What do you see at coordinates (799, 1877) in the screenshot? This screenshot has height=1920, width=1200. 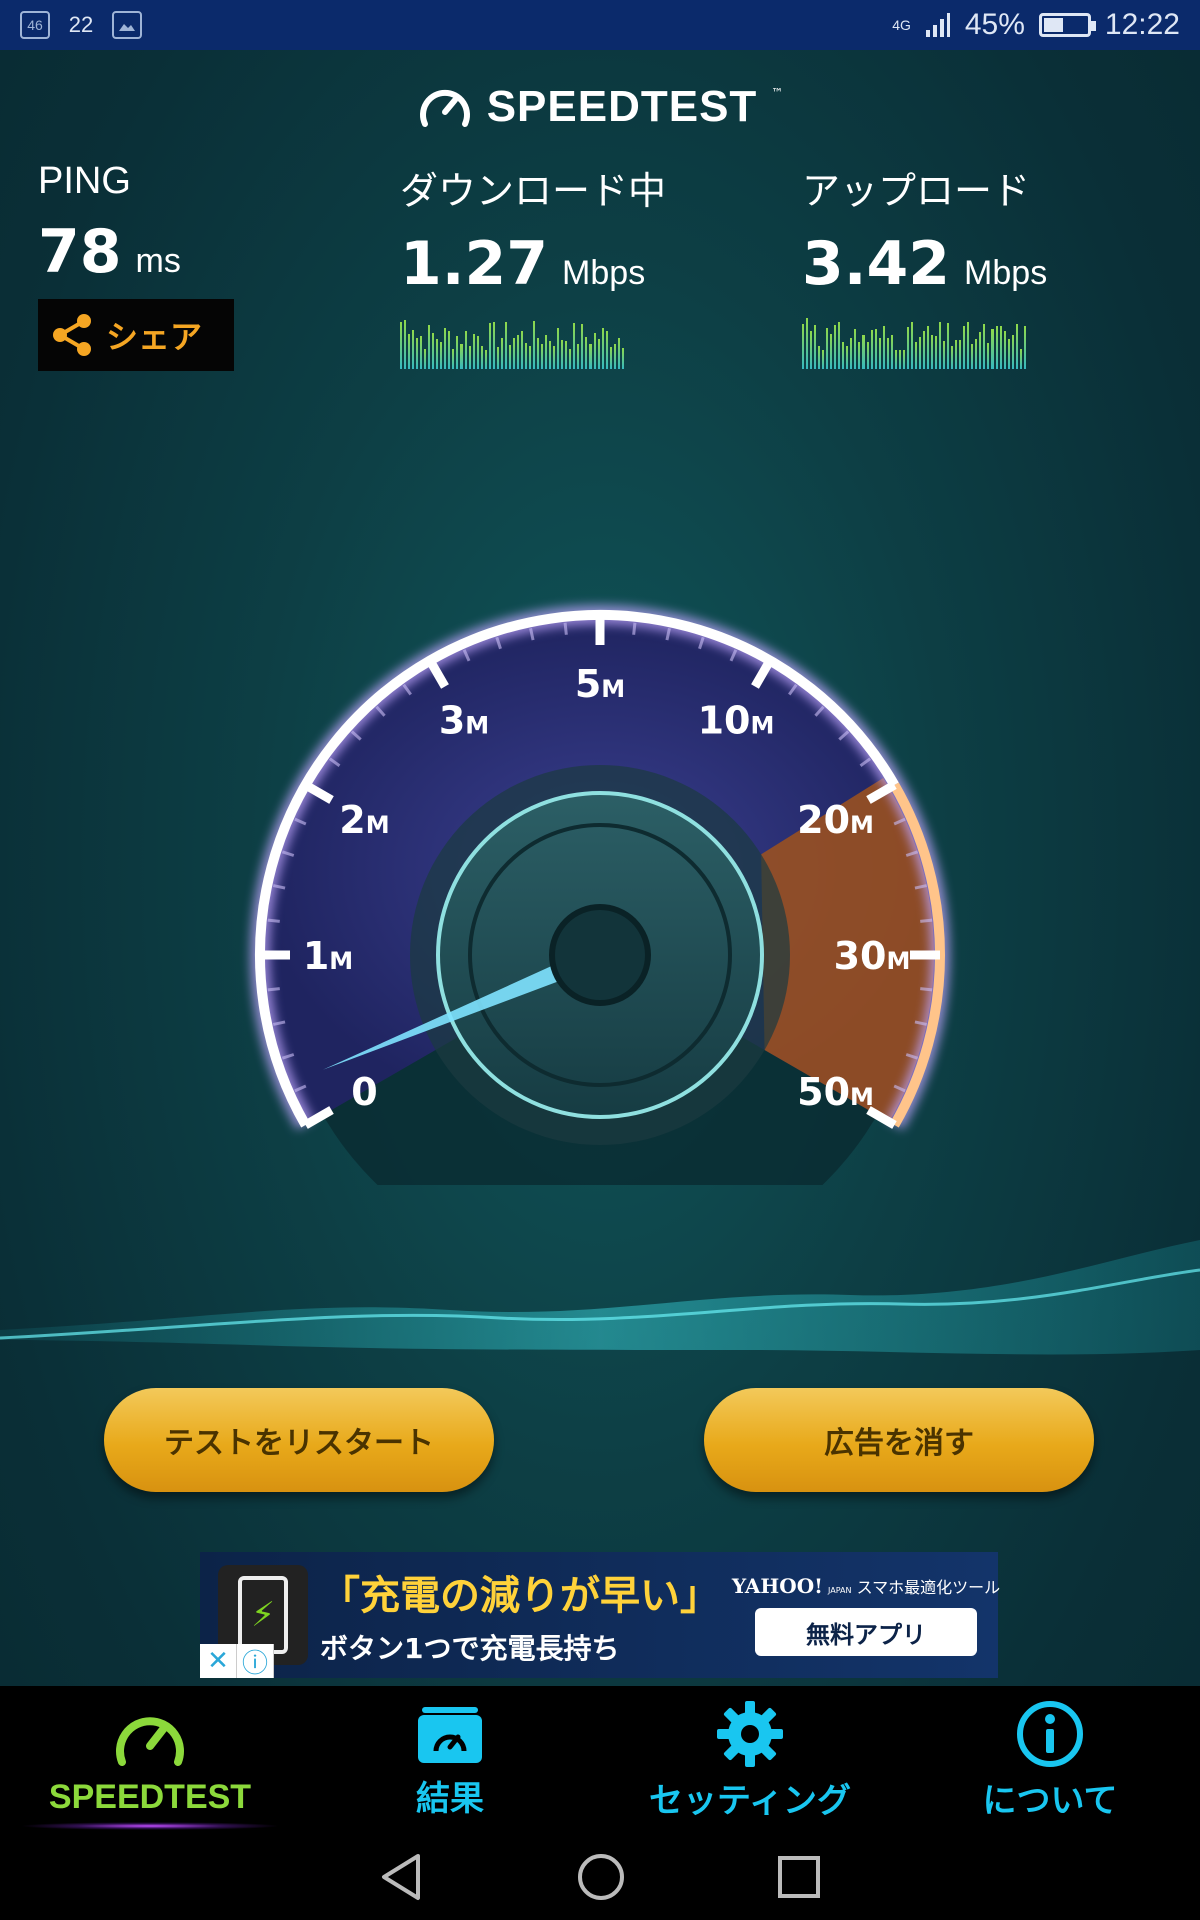 I see `recents-icon` at bounding box center [799, 1877].